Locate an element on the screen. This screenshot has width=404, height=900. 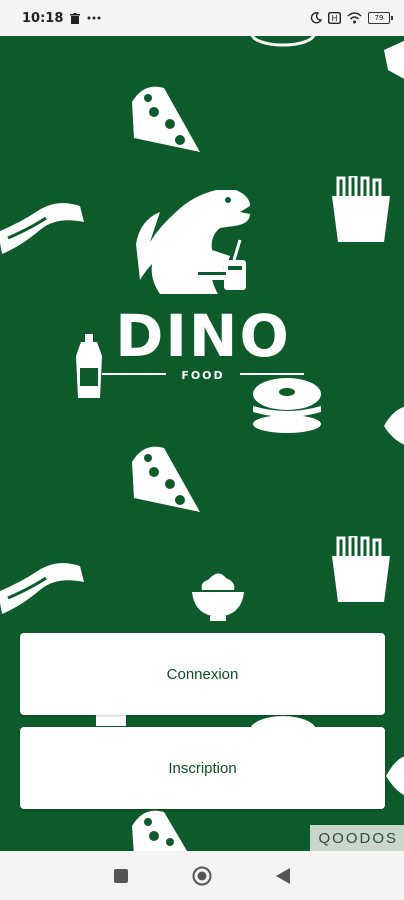
dinosaur-logo-icon is located at coordinates (193, 242).